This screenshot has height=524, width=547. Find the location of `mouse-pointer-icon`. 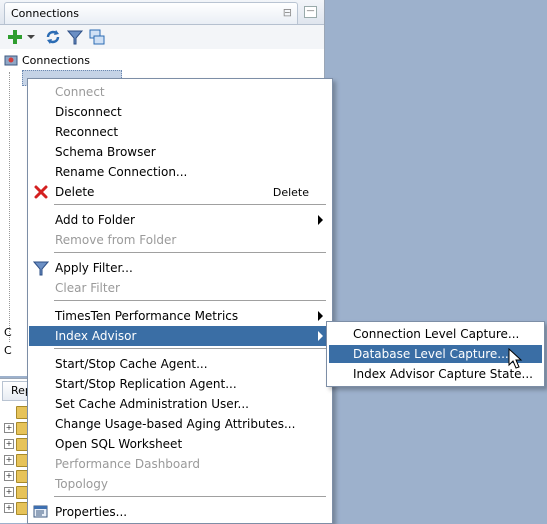

mouse-pointer-icon is located at coordinates (515, 358).